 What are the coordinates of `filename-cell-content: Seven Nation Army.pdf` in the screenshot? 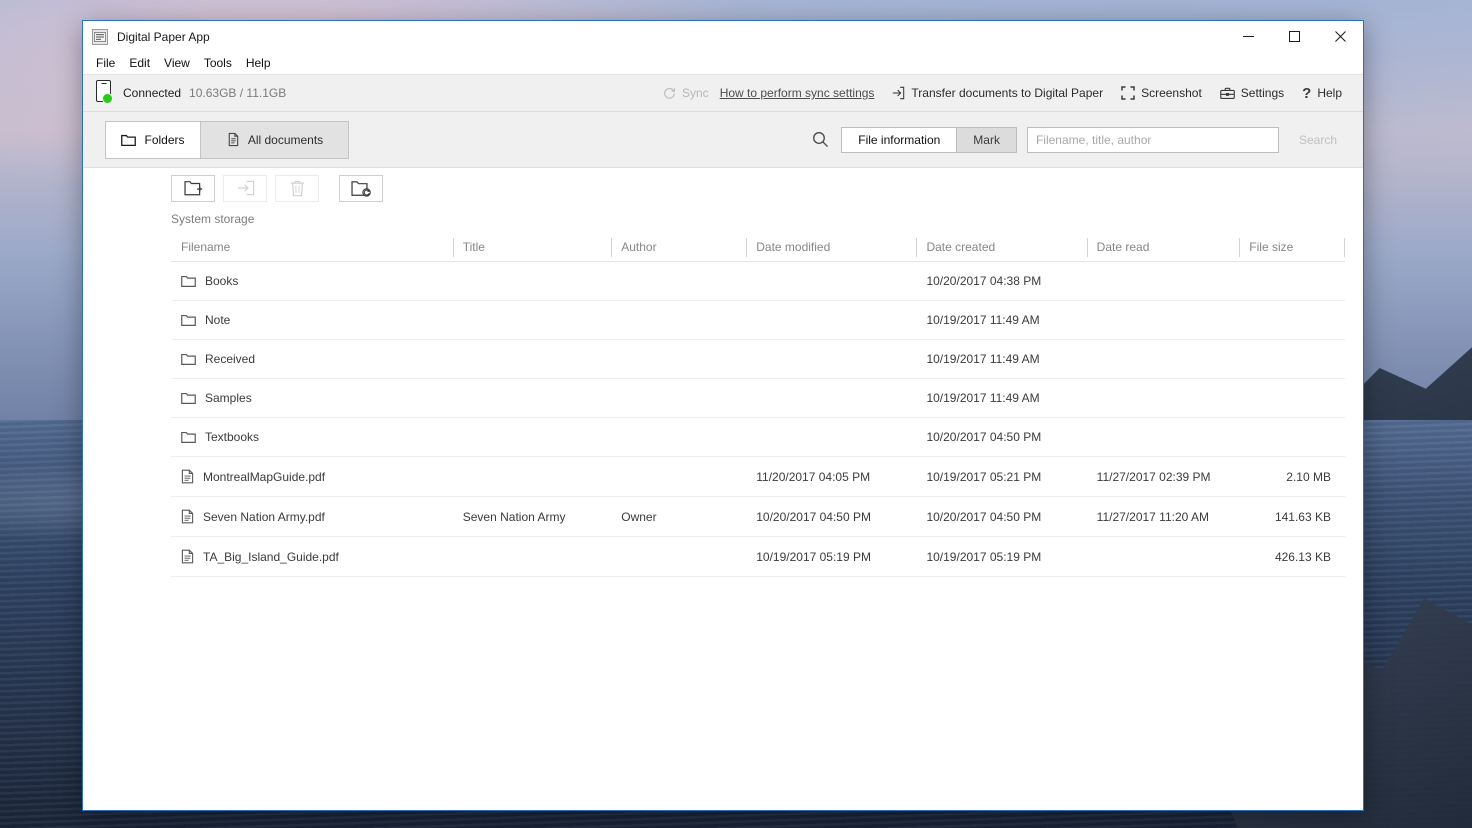 It's located at (317, 516).